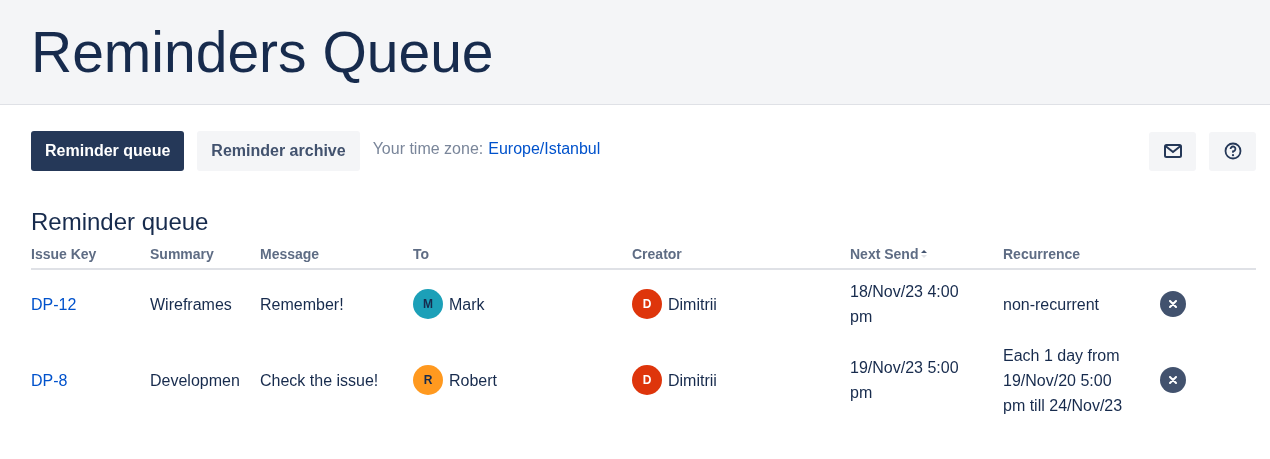  I want to click on tab: Reminder queue, so click(108, 151).